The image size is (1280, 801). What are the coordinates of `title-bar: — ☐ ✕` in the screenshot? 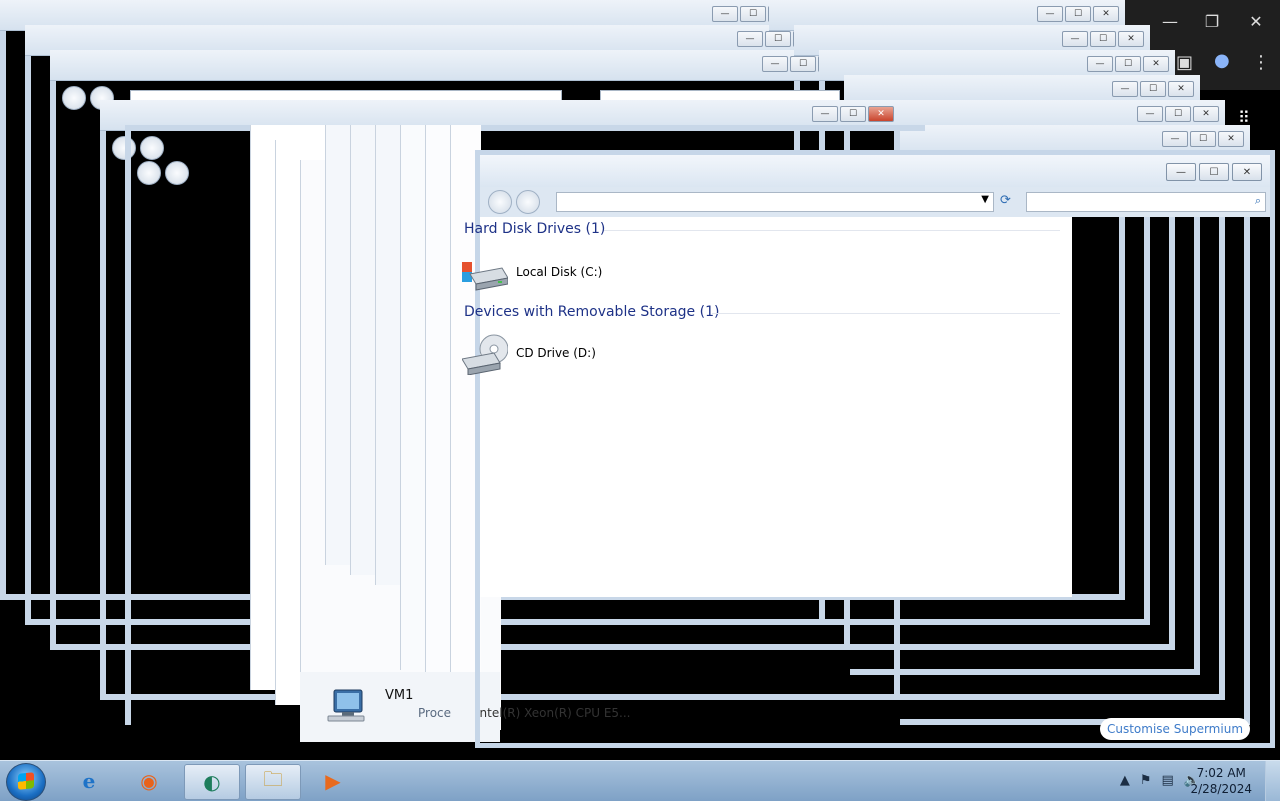 It's located at (875, 171).